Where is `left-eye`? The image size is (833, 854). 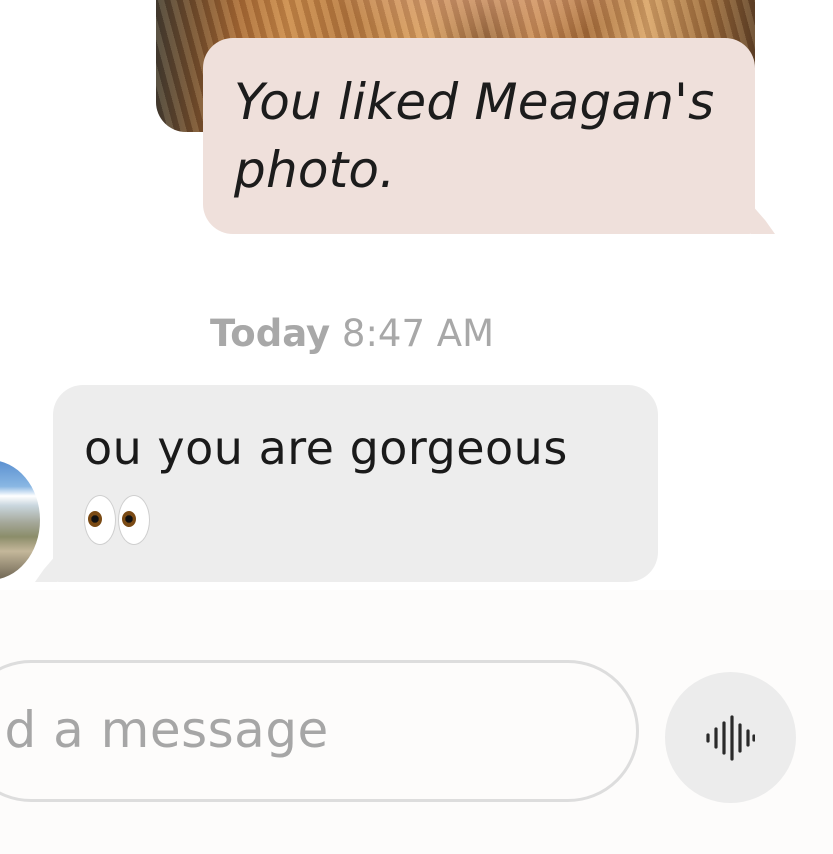
left-eye is located at coordinates (100, 519).